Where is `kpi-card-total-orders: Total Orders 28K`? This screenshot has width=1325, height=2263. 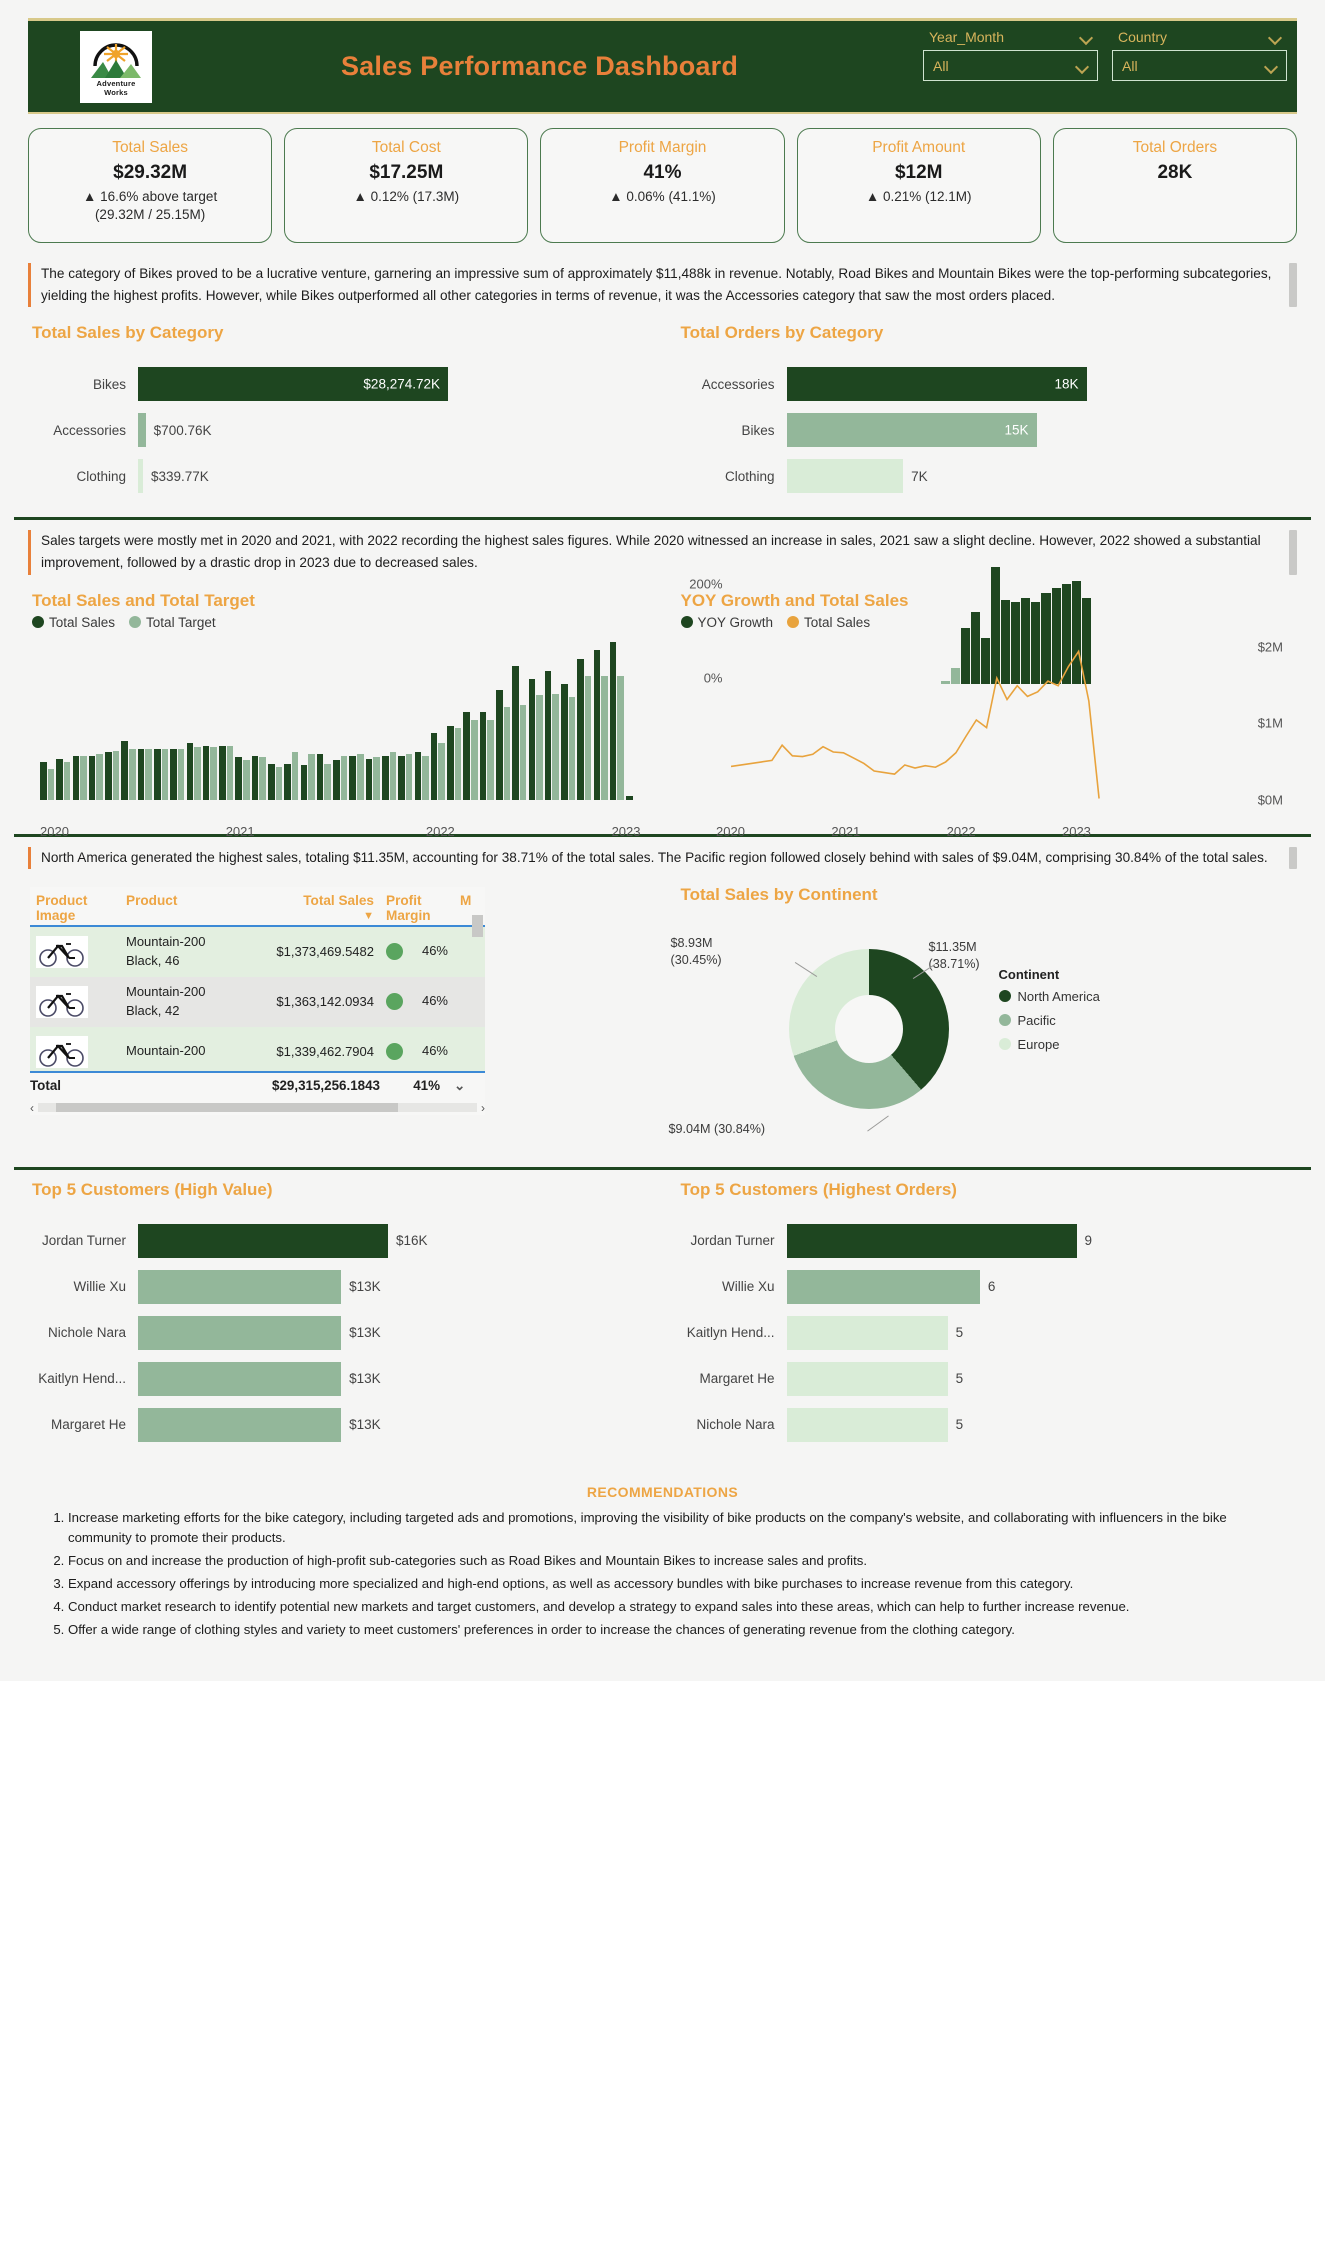
kpi-card-total-orders: Total Orders 28K is located at coordinates (1175, 186).